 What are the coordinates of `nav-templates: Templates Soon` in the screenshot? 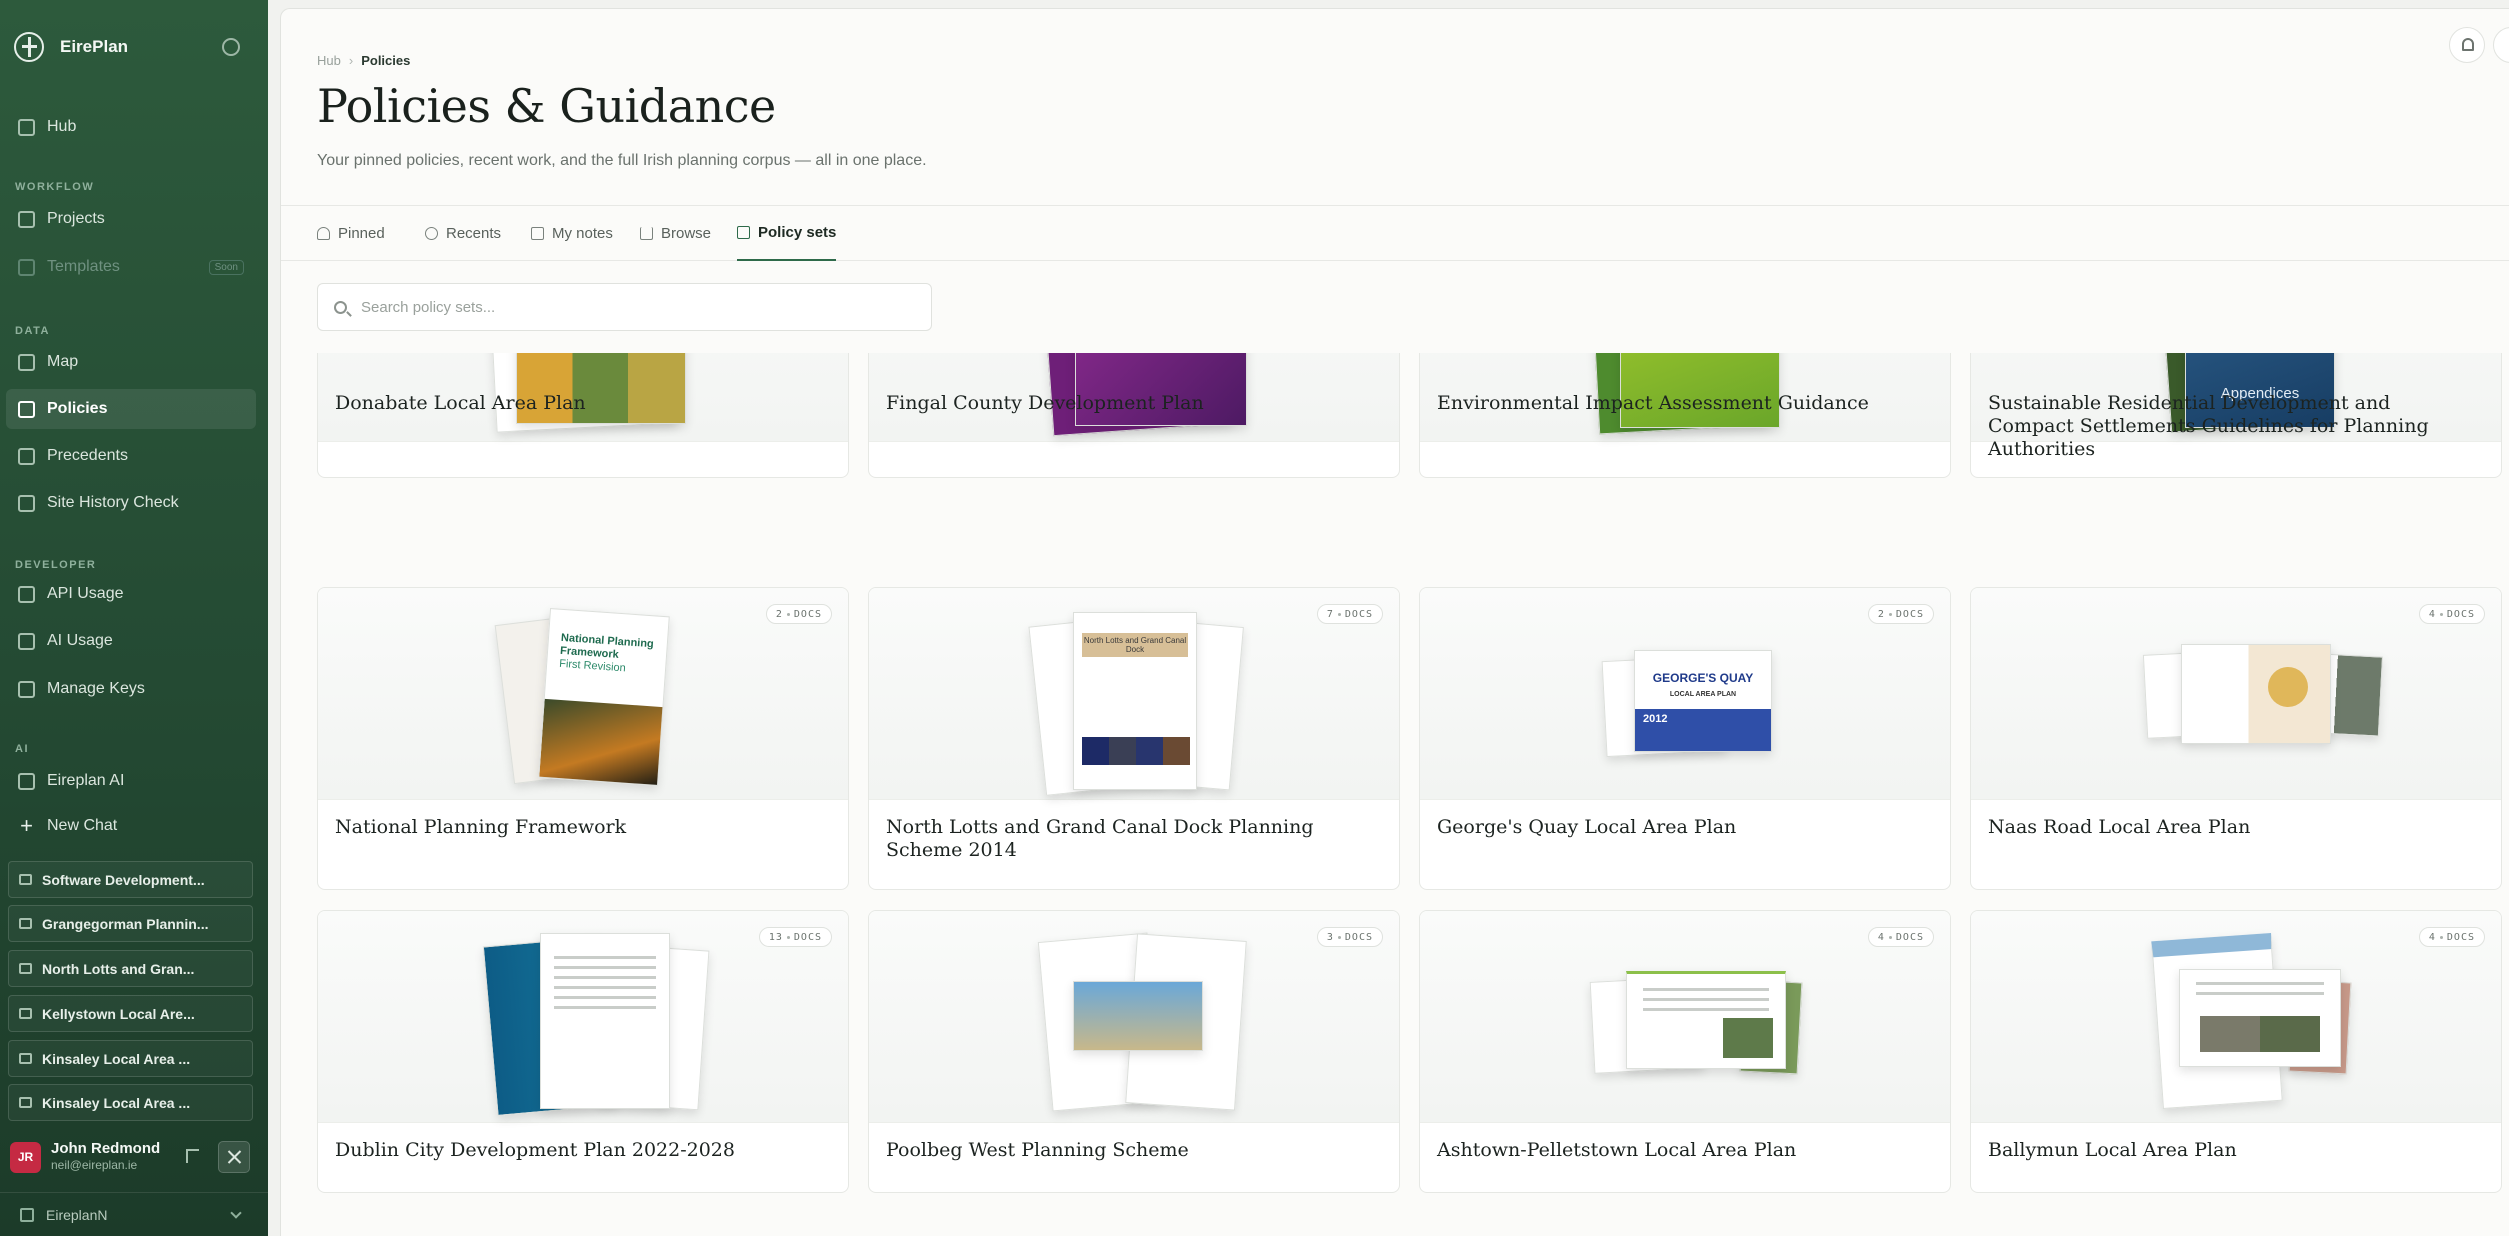 It's located at (131, 267).